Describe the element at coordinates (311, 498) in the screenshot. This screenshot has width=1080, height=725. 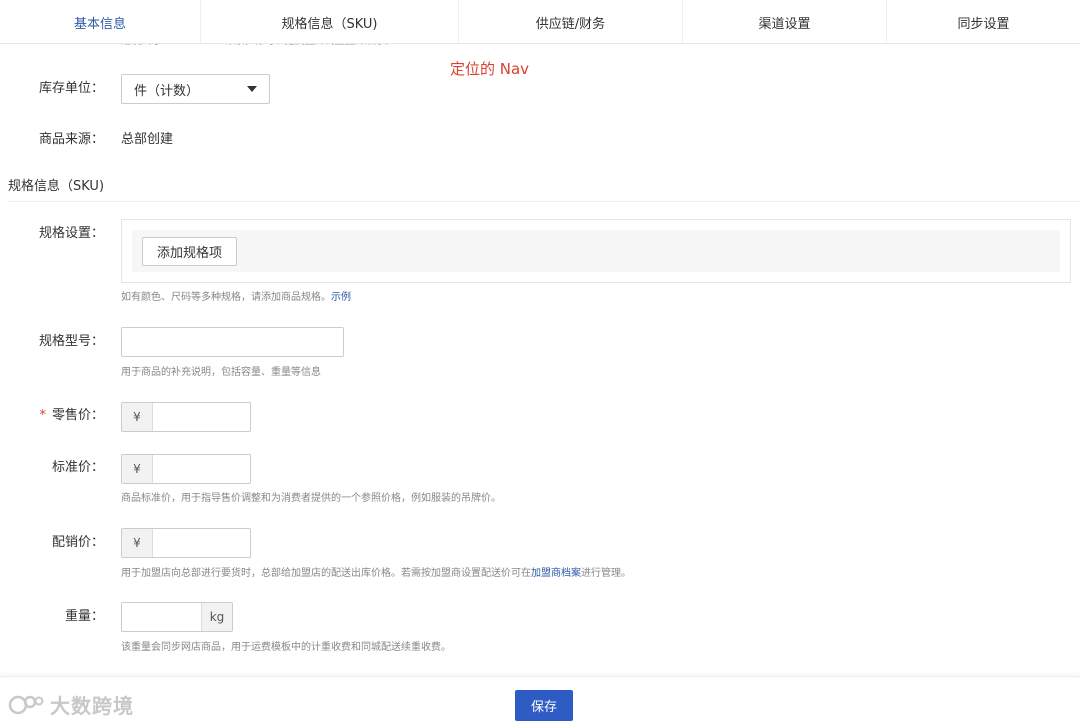
I see `standard-price-help: 商品标准价，用于指导售价调整和为消费者提供的一个参照价格，例如服装的吊牌价。` at that location.